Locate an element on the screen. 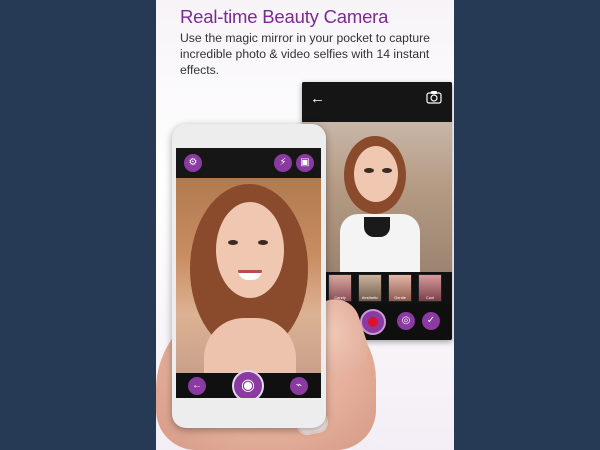 The image size is (600, 450). front-phone-screen: ⚙ ⚡ ▣ ← ◉ ⌁ is located at coordinates (248, 273).